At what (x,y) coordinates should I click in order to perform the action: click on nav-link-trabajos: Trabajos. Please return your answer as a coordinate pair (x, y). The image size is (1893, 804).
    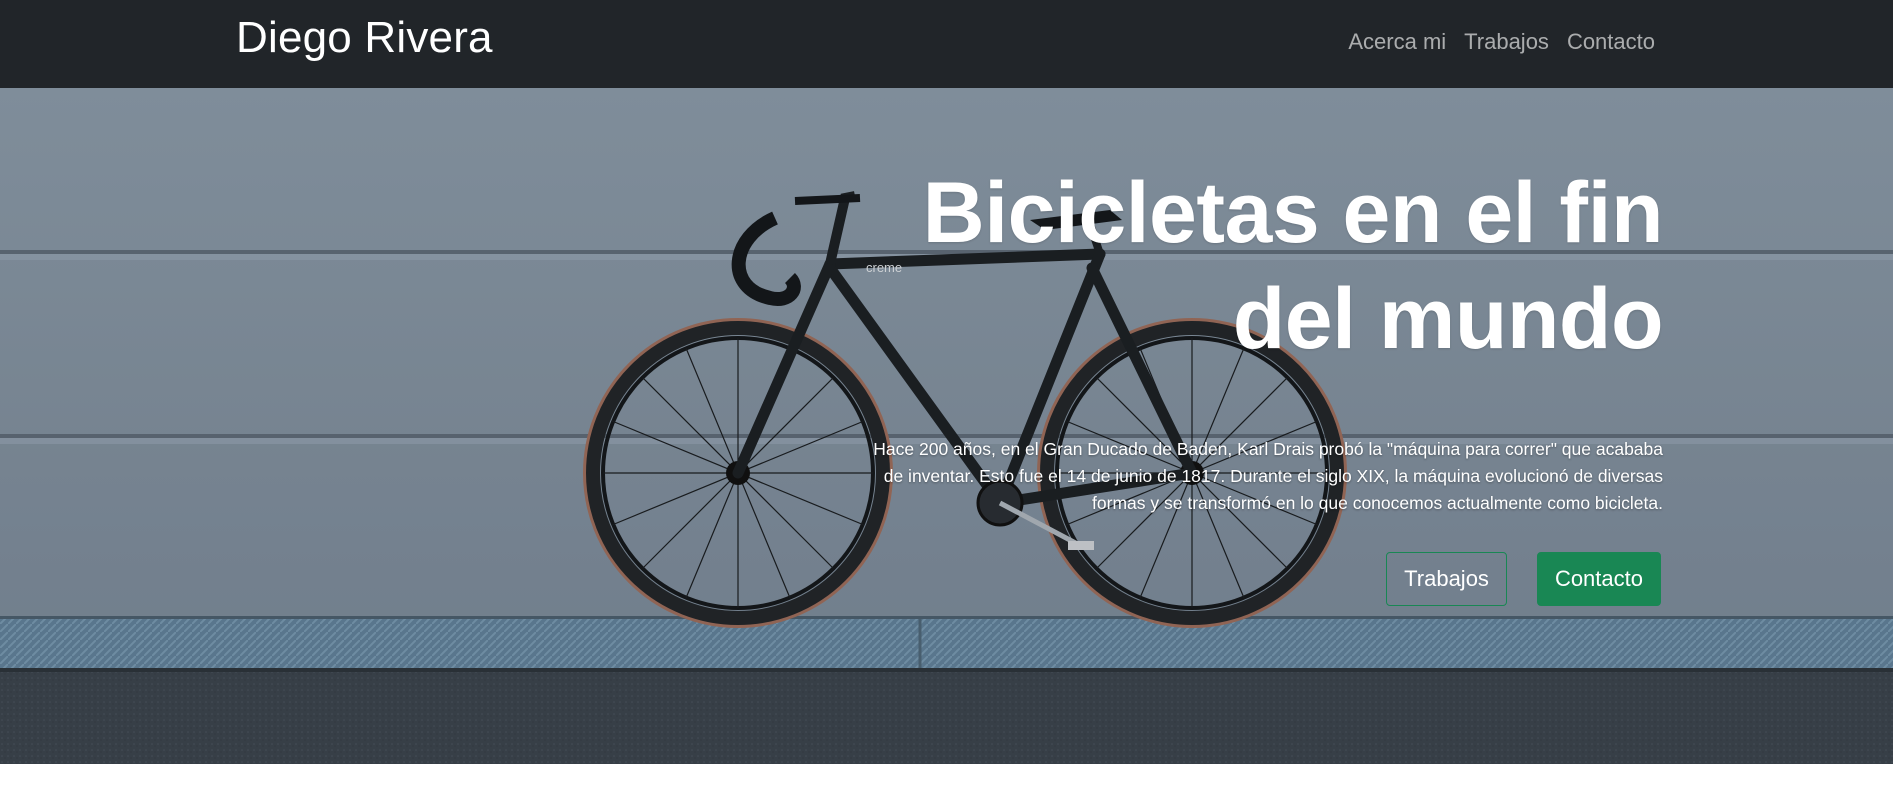
    Looking at the image, I should click on (1506, 42).